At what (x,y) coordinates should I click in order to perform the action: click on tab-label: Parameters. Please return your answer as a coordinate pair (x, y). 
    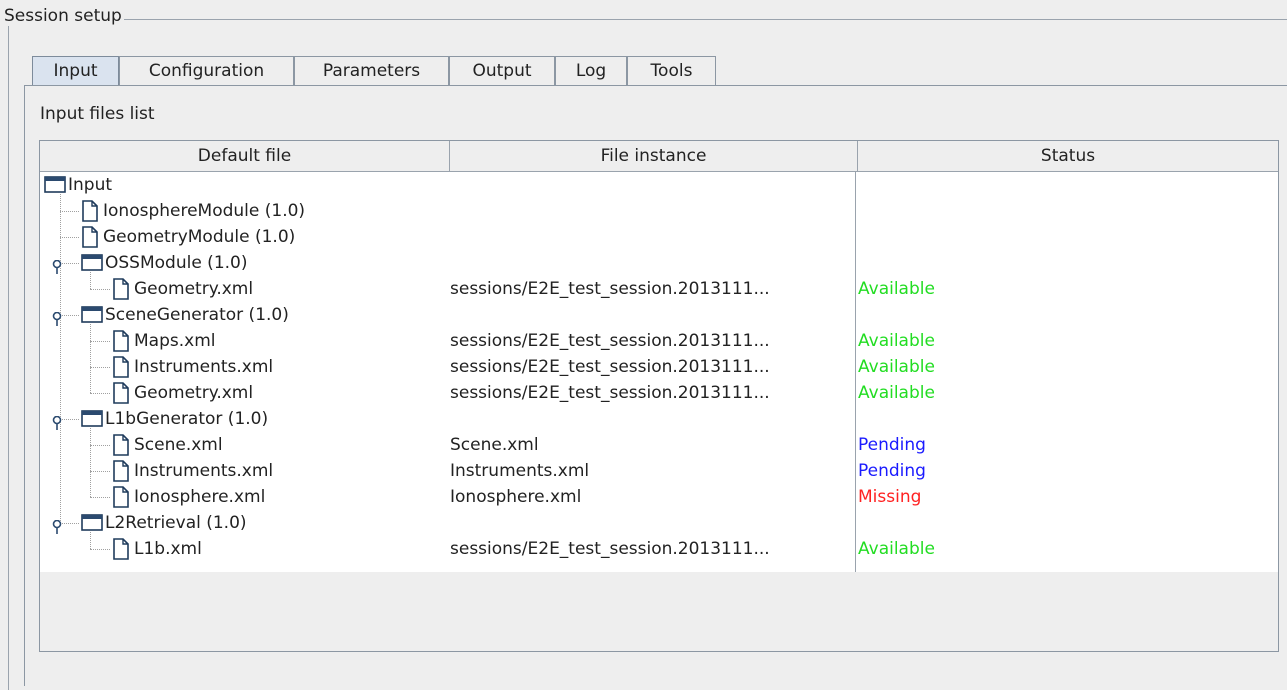
    Looking at the image, I should click on (371, 71).